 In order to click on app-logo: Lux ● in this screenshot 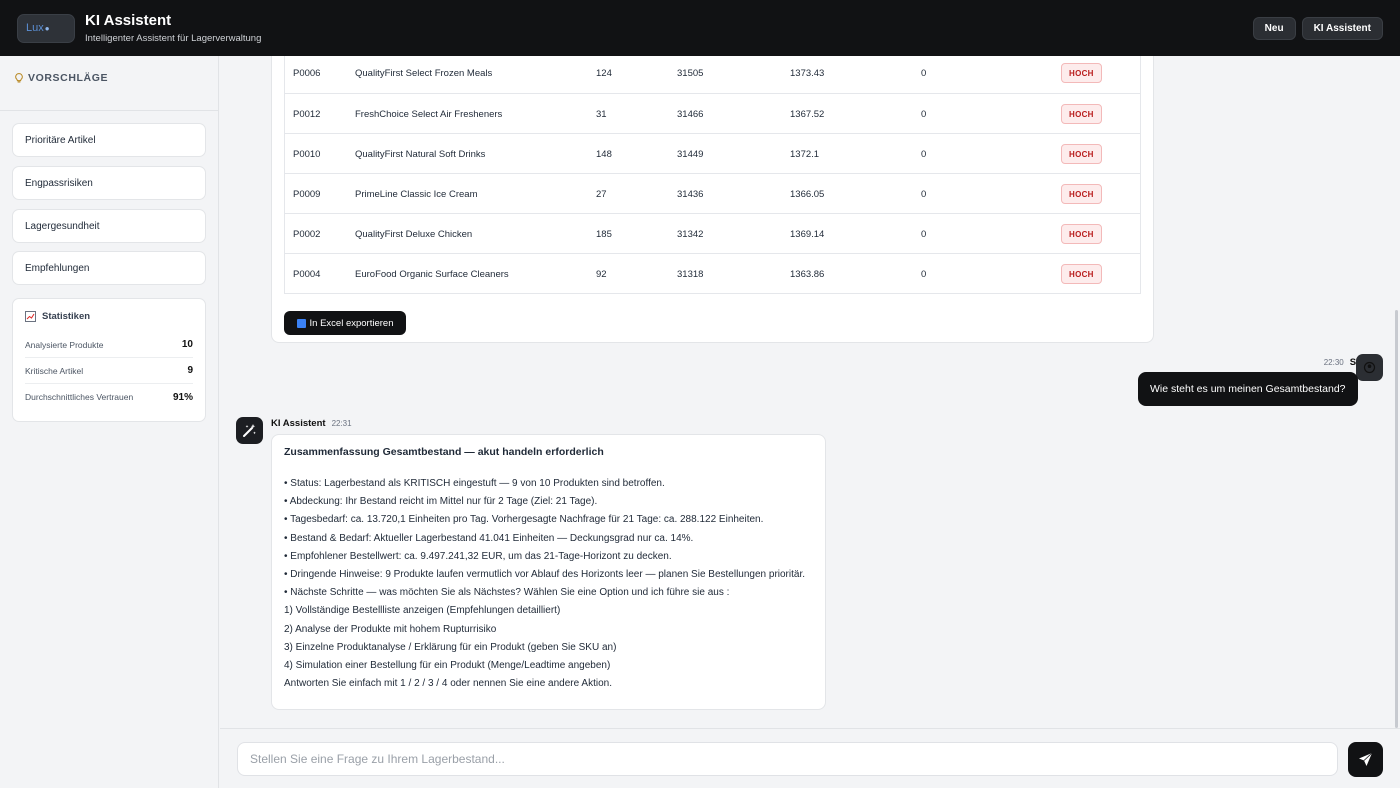, I will do `click(46, 28)`.